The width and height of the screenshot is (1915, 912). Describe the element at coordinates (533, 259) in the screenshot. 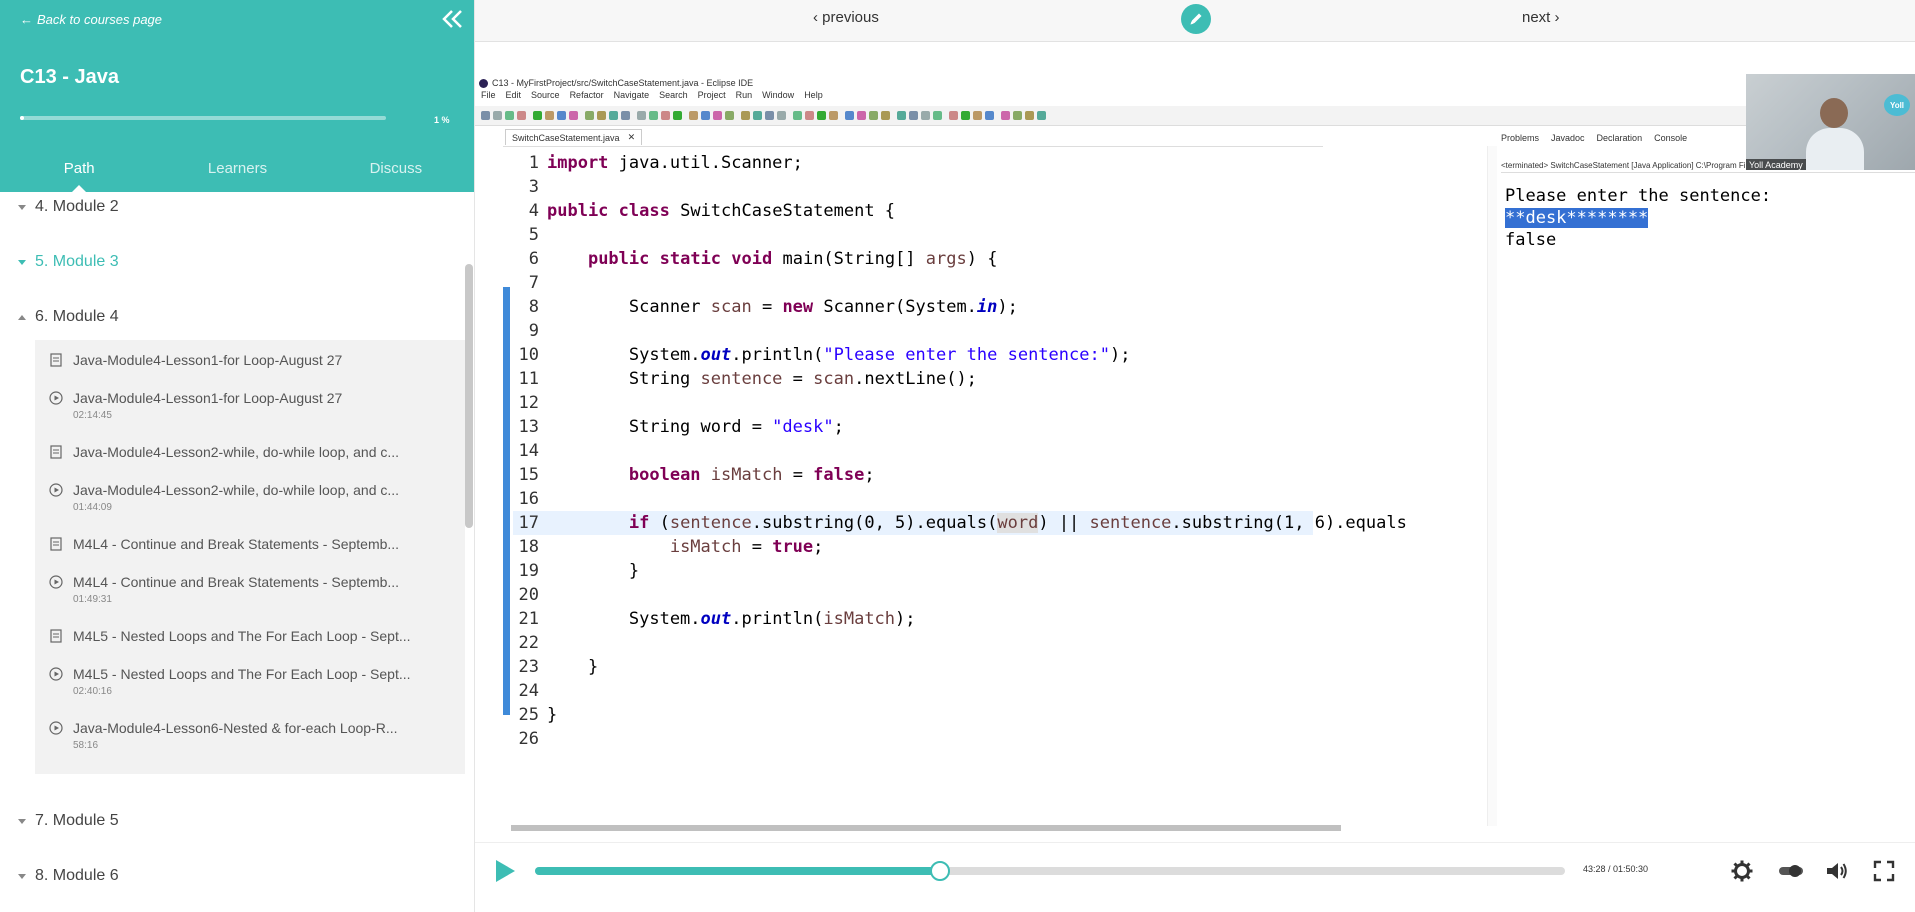

I see `line-number: 6` at that location.